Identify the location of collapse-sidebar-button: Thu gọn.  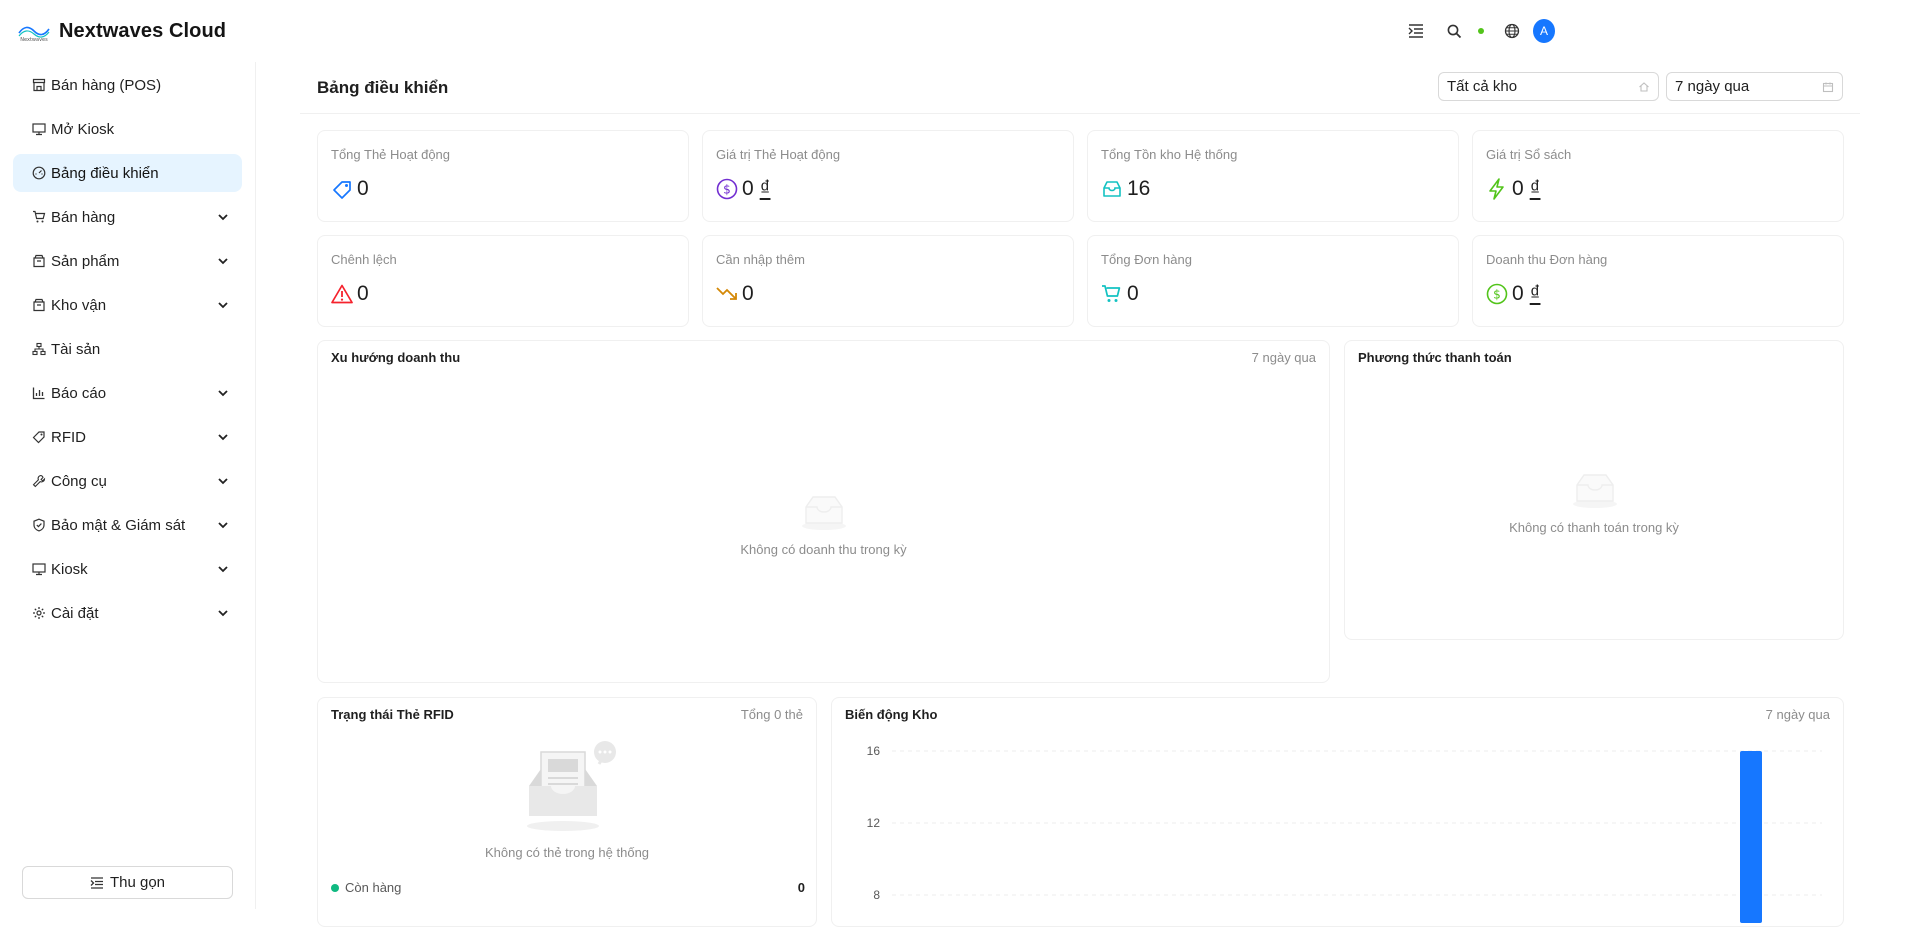
(127, 882).